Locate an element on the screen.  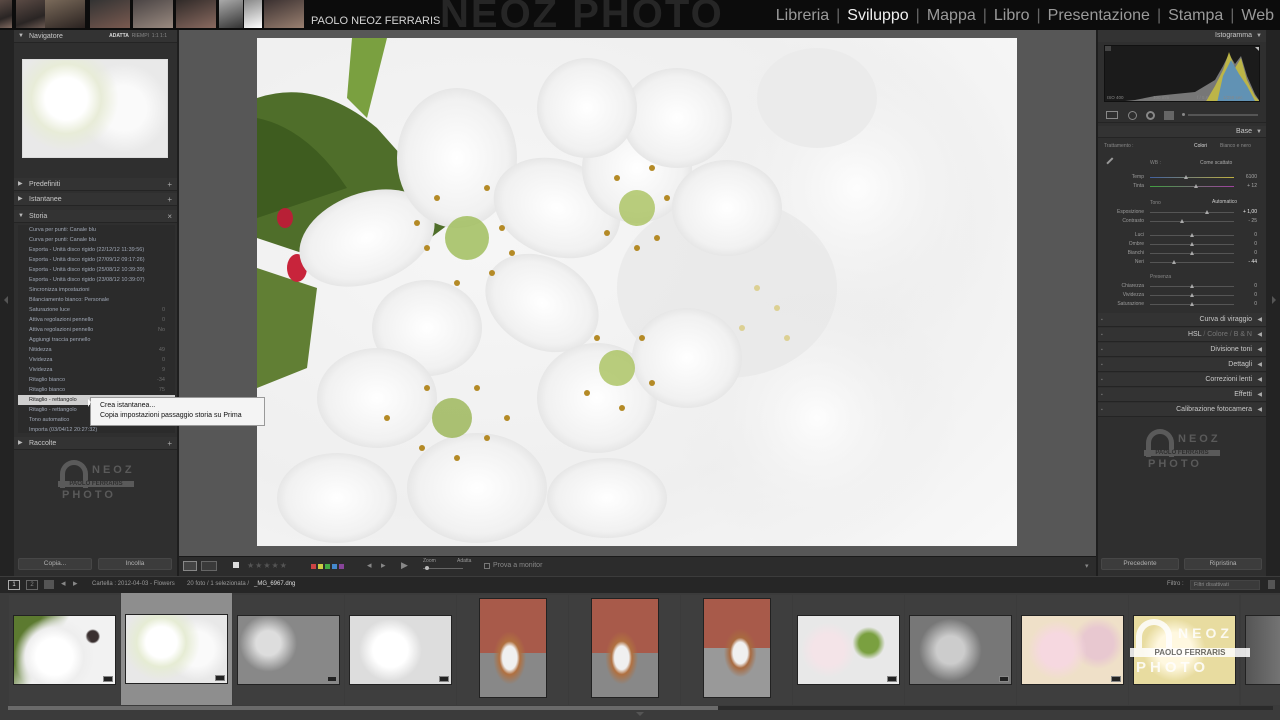
source-folder: Cartella : 2012-04-03 - Flowers is located at coordinates (133, 584).